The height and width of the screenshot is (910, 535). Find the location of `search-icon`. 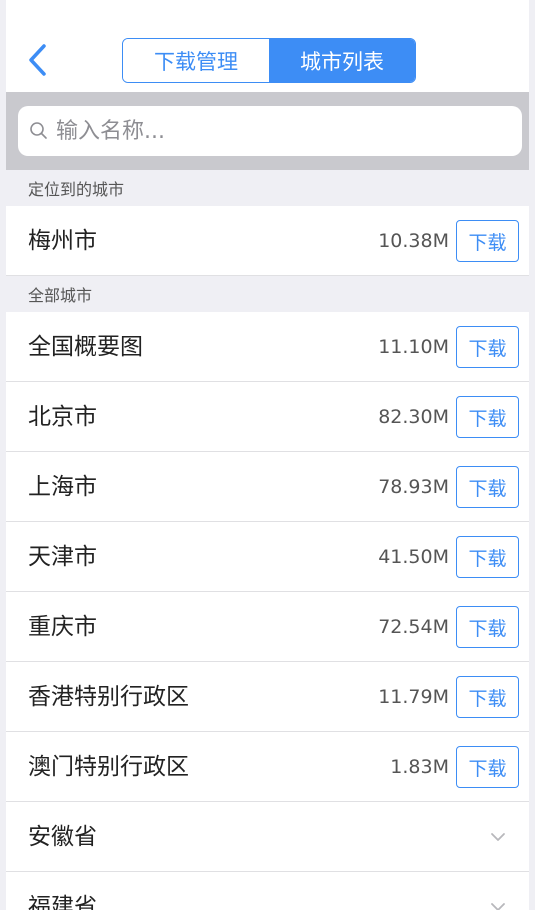

search-icon is located at coordinates (39, 131).